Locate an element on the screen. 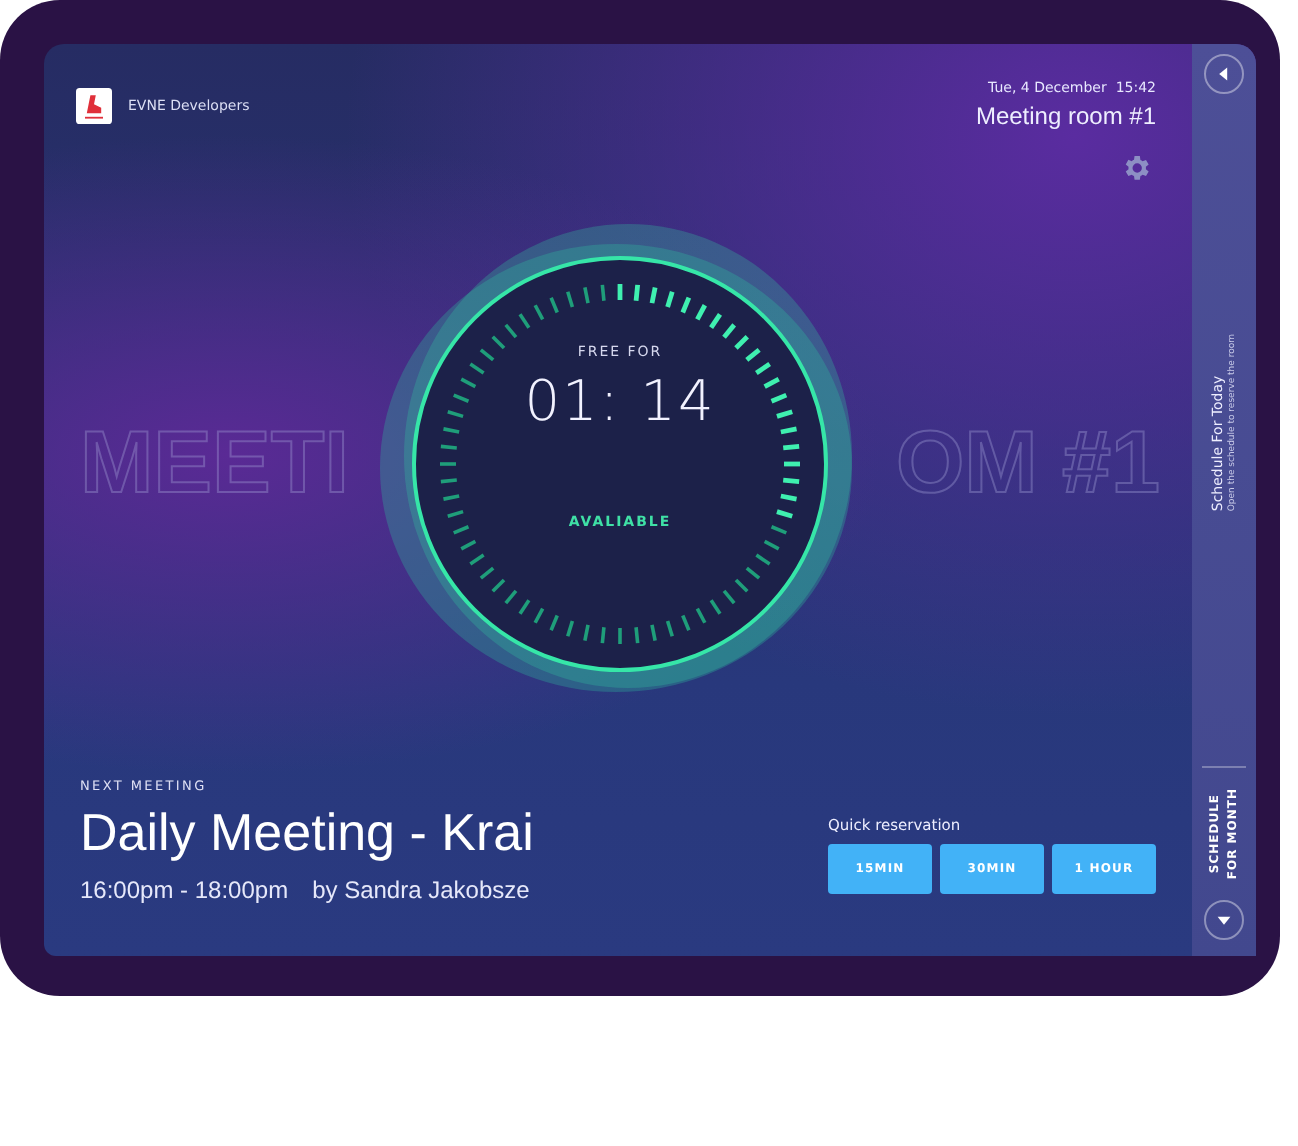  expand-button is located at coordinates (1224, 74).